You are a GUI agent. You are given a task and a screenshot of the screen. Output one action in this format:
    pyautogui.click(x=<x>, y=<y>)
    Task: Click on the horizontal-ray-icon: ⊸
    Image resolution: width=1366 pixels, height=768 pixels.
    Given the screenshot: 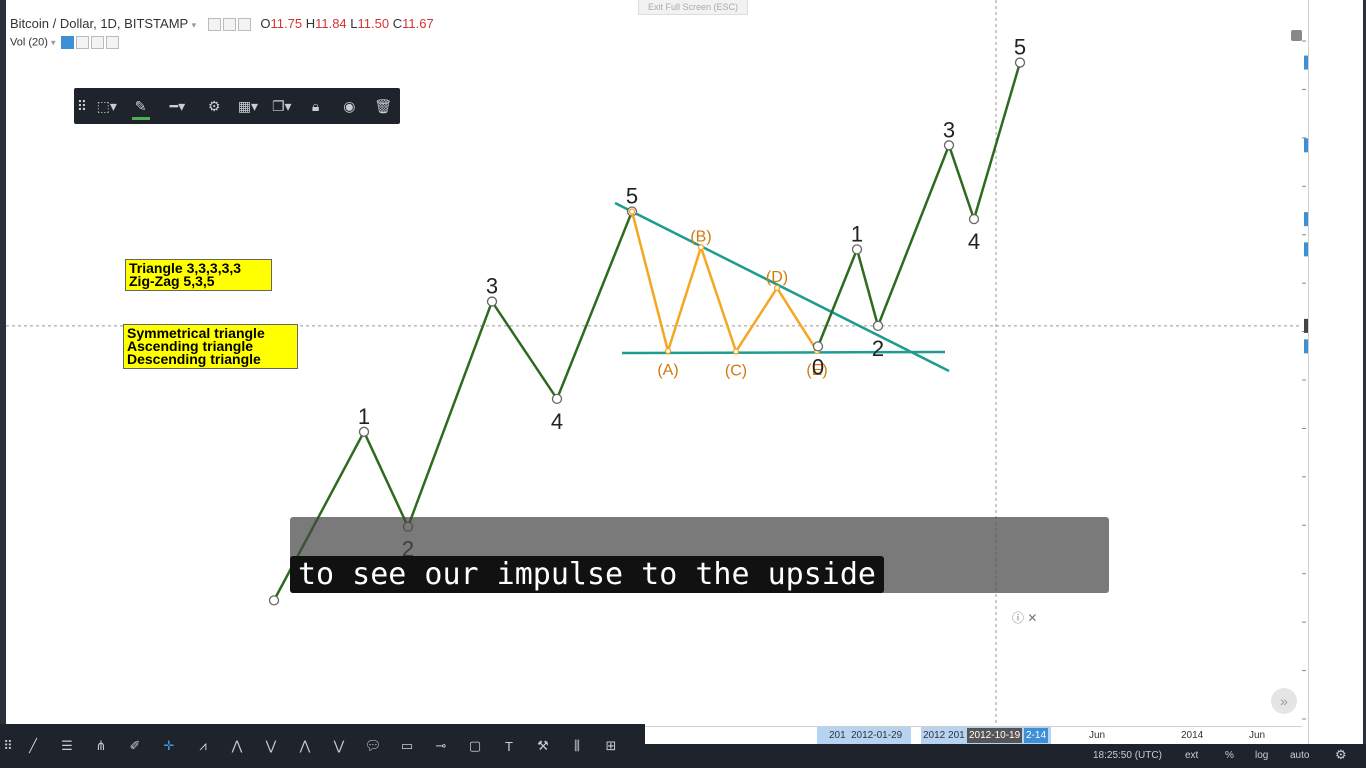 What is the action you would take?
    pyautogui.click(x=441, y=746)
    